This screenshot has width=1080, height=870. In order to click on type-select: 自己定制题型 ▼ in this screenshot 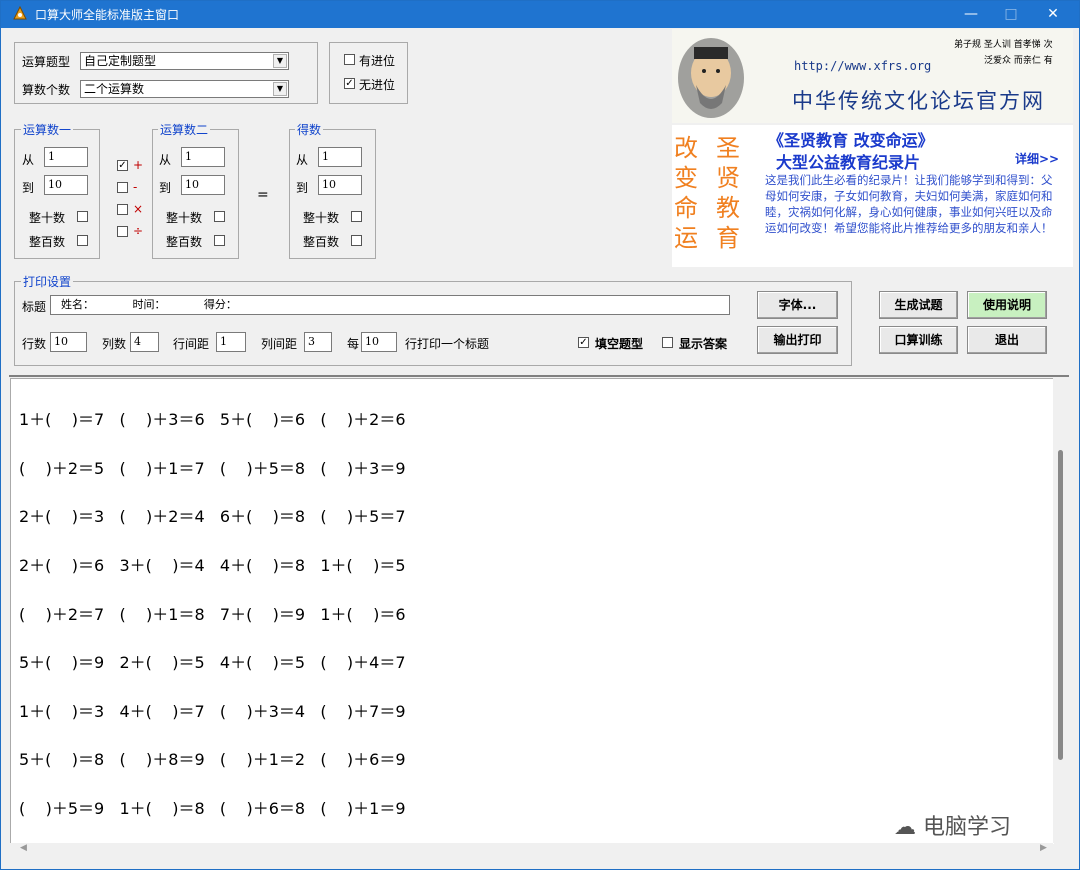, I will do `click(184, 61)`.